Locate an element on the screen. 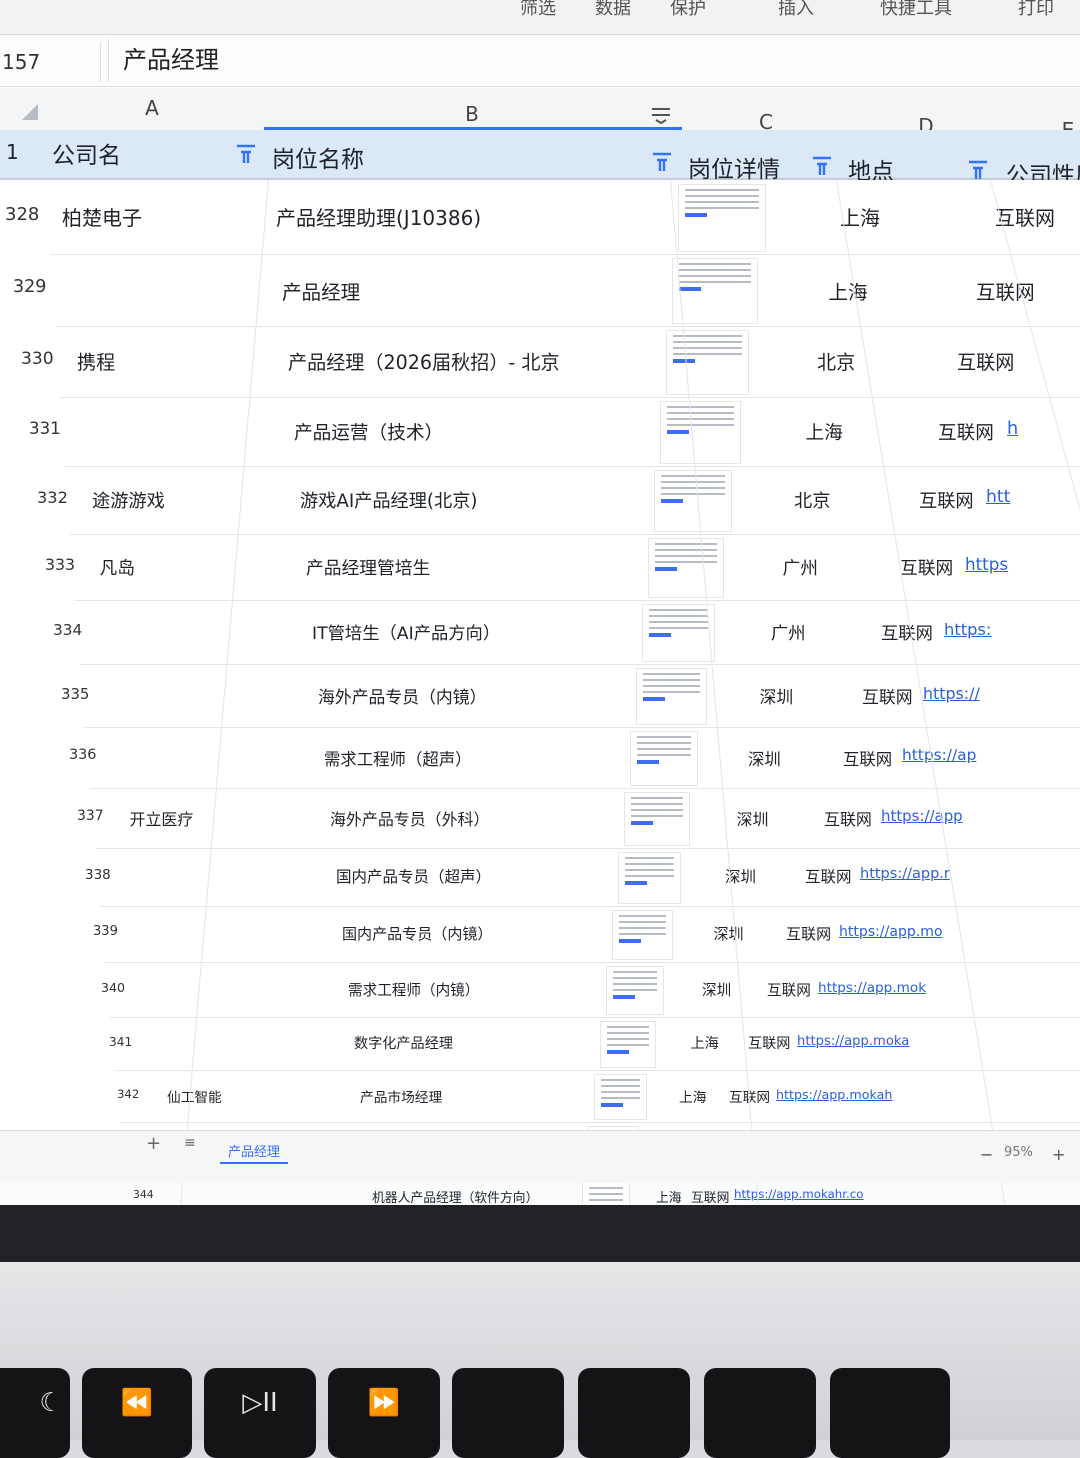 The width and height of the screenshot is (1080, 1458). job-link: h is located at coordinates (1012, 429).